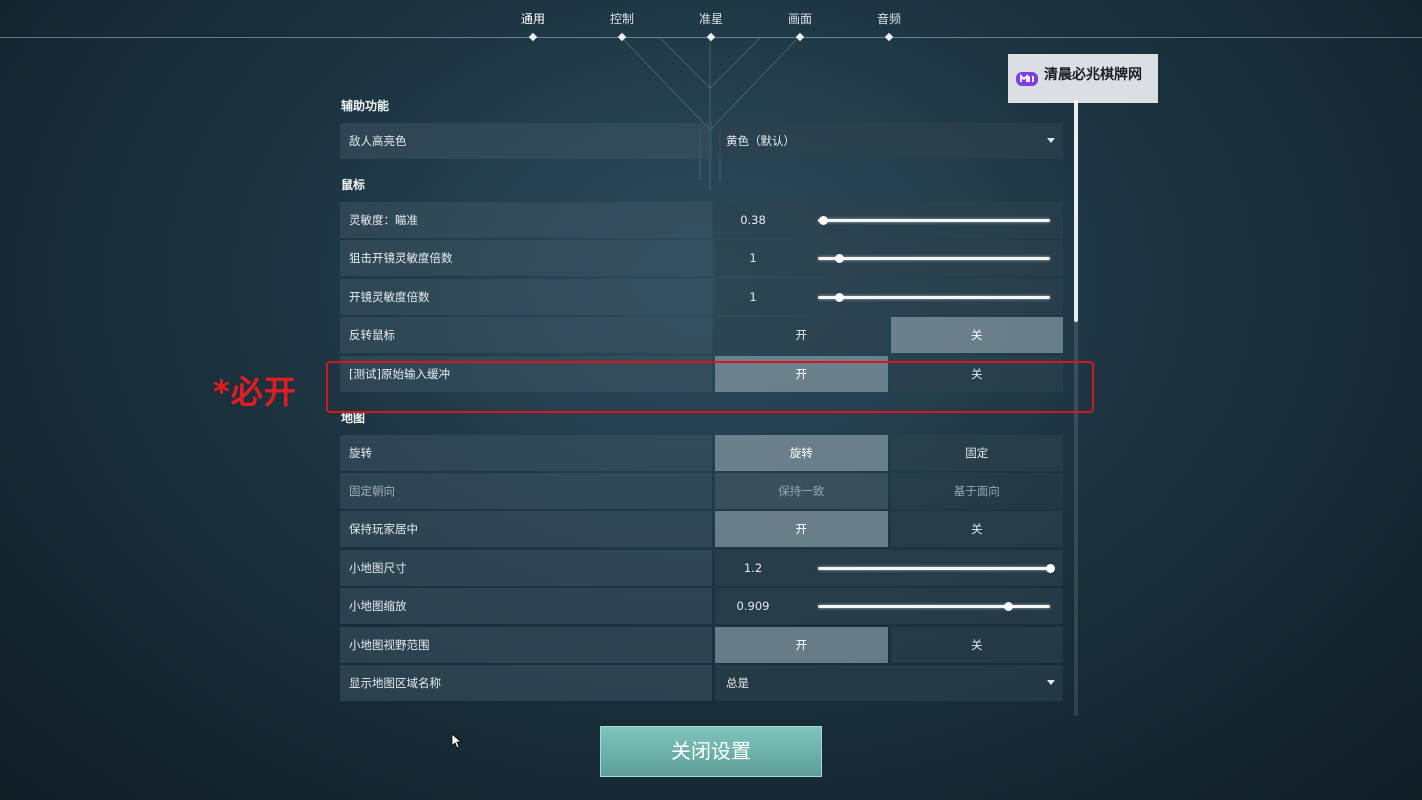 The image size is (1422, 800). What do you see at coordinates (353, 185) in the screenshot?
I see `section-title-mouse: 鼠标` at bounding box center [353, 185].